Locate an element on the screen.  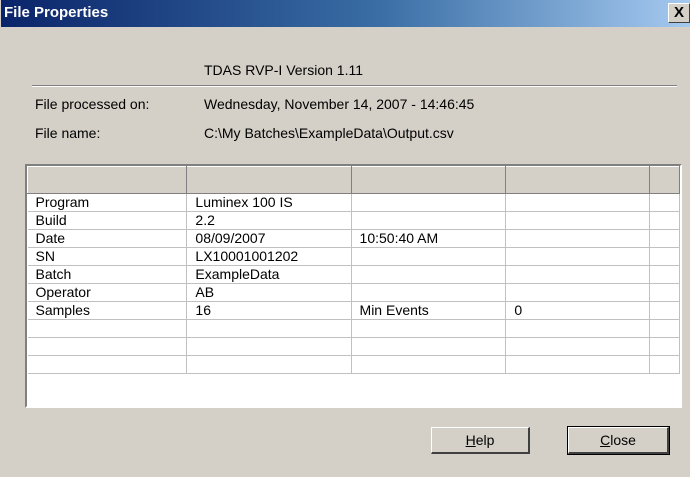
table-row: Program Luminex 100 IS is located at coordinates (353, 202).